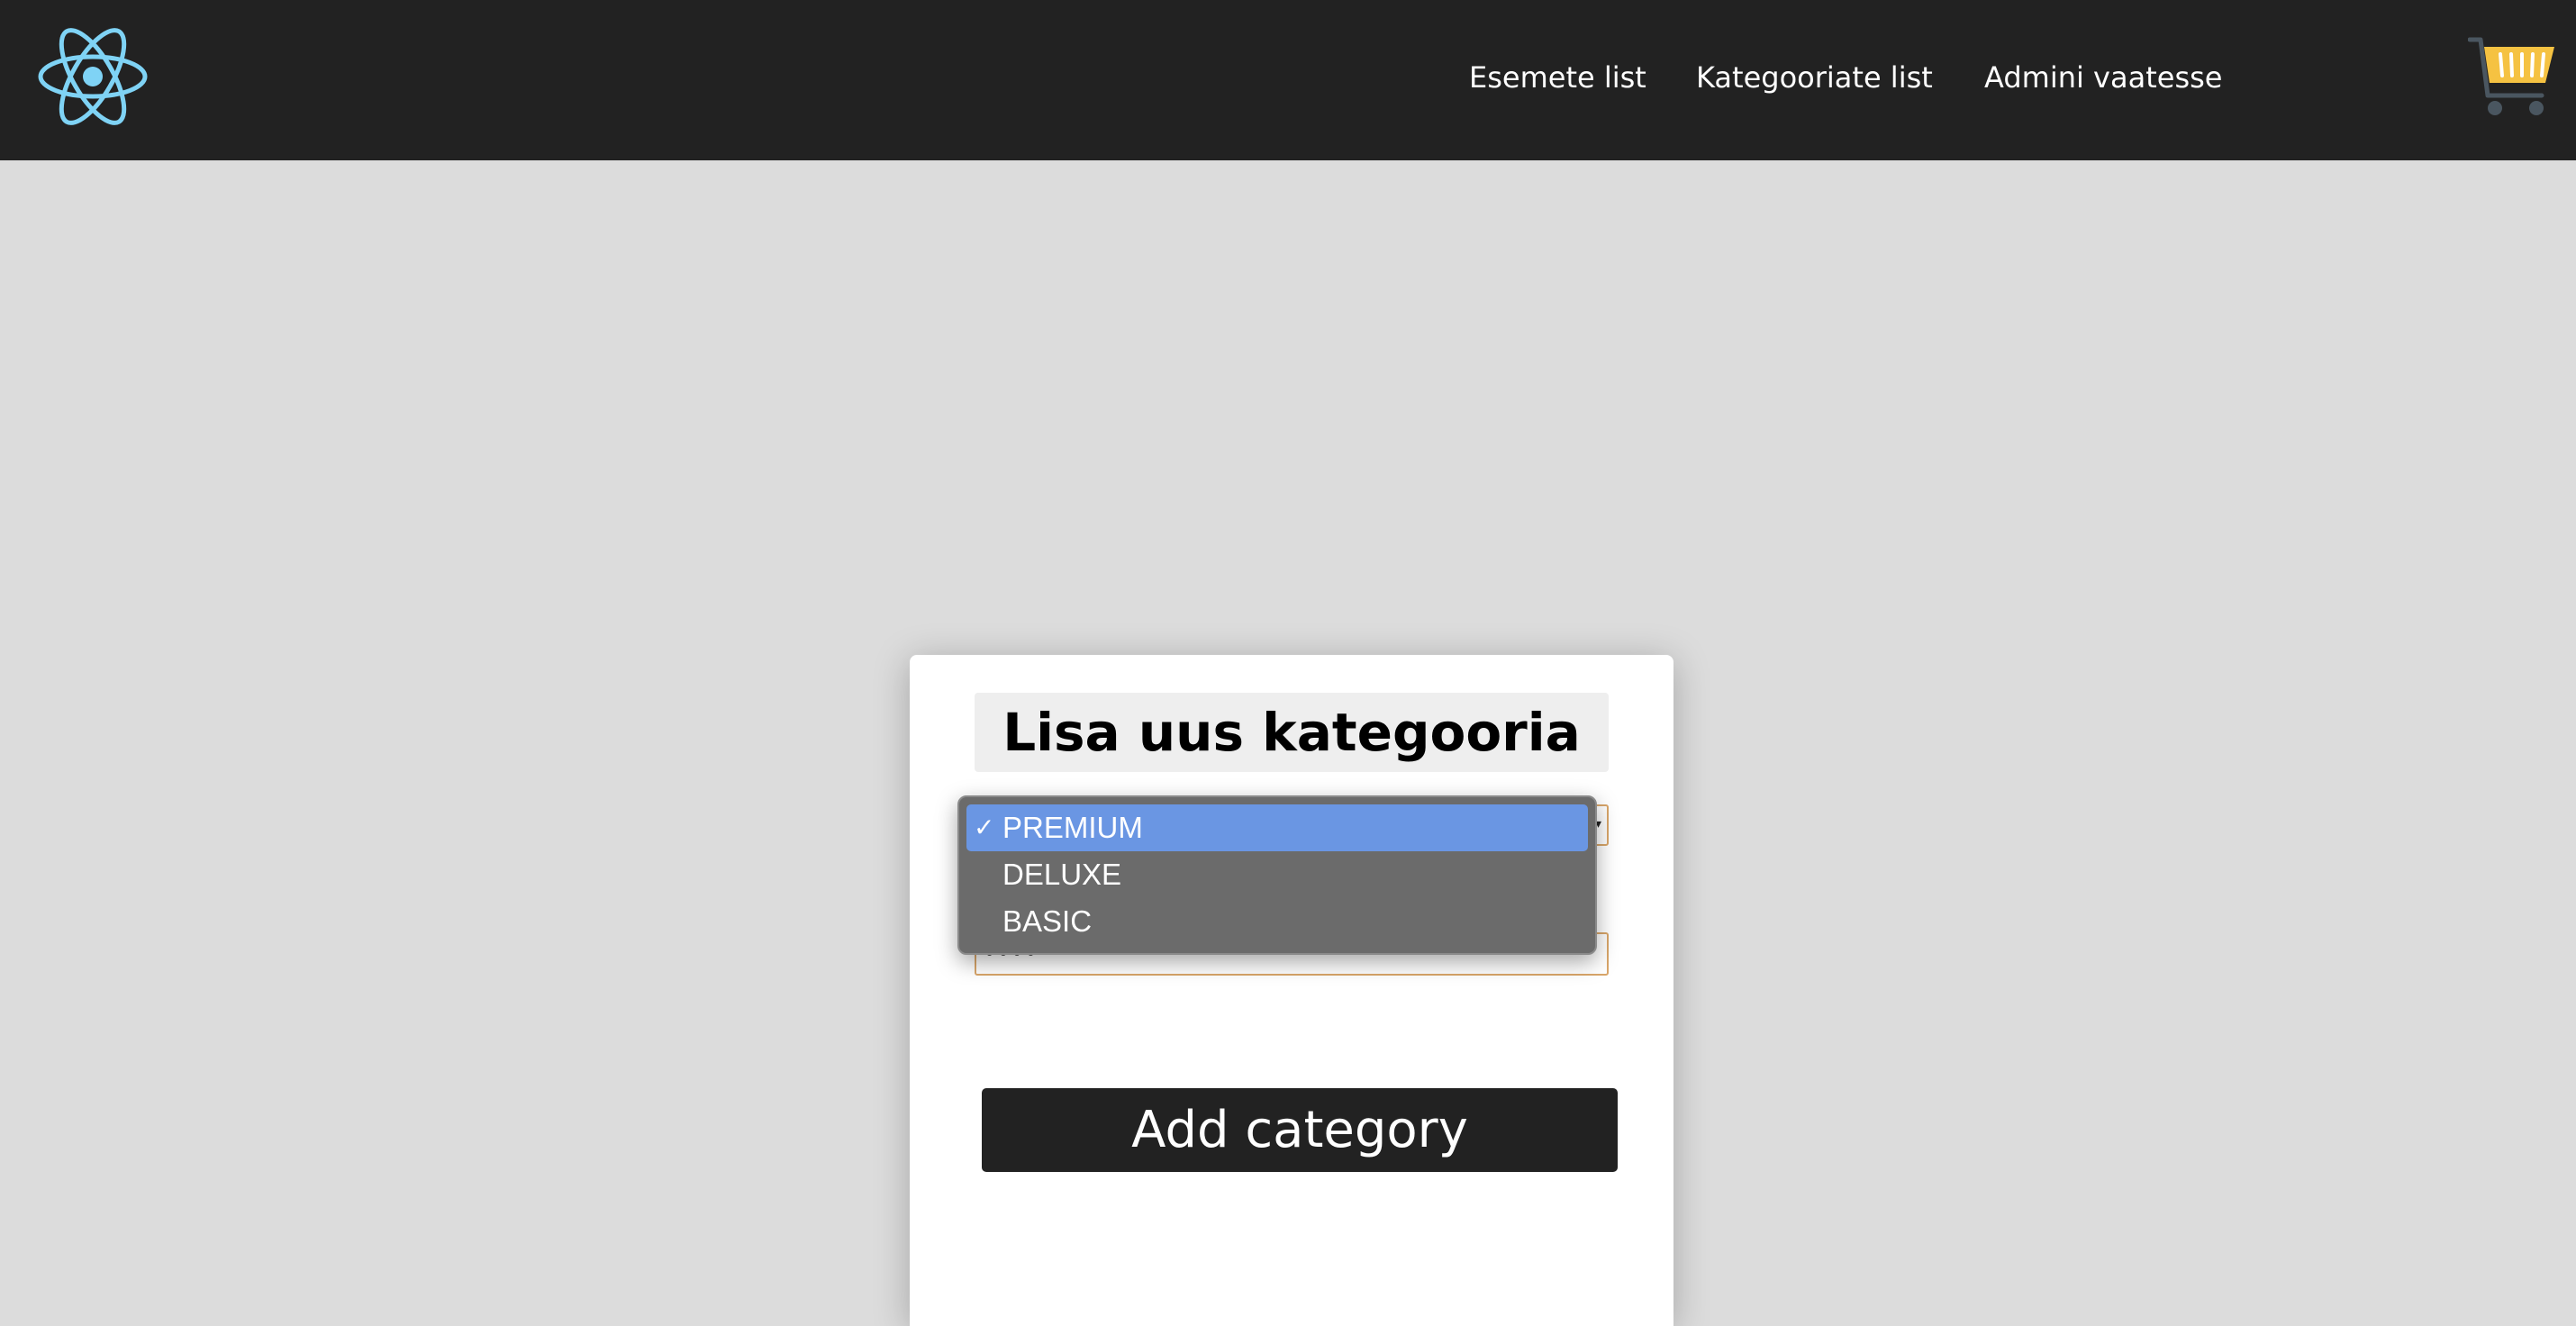  Describe the element at coordinates (1048, 921) in the screenshot. I see `option-label: BASIC` at that location.